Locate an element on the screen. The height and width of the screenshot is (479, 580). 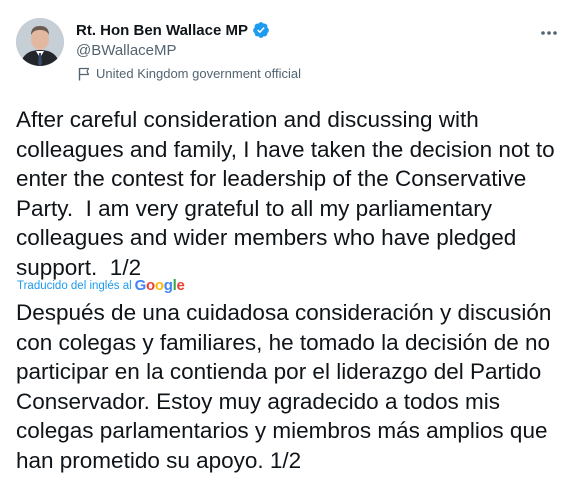
more-options-icon is located at coordinates (549, 33).